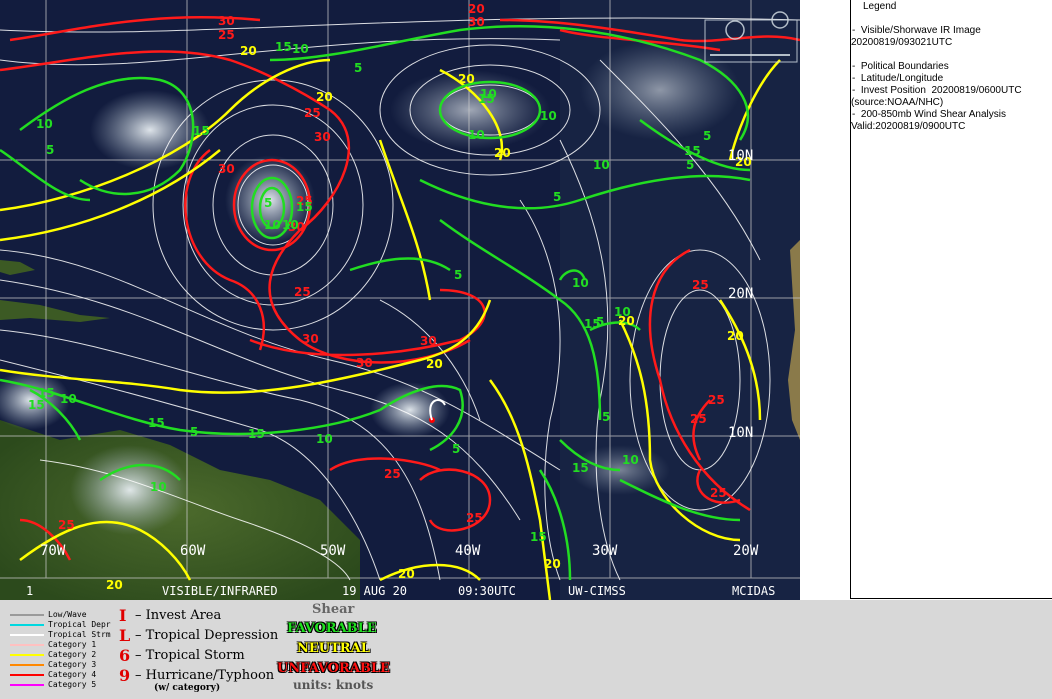 The height and width of the screenshot is (699, 1052). I want to click on storm-symbol-icon: 9, so click(125, 675).